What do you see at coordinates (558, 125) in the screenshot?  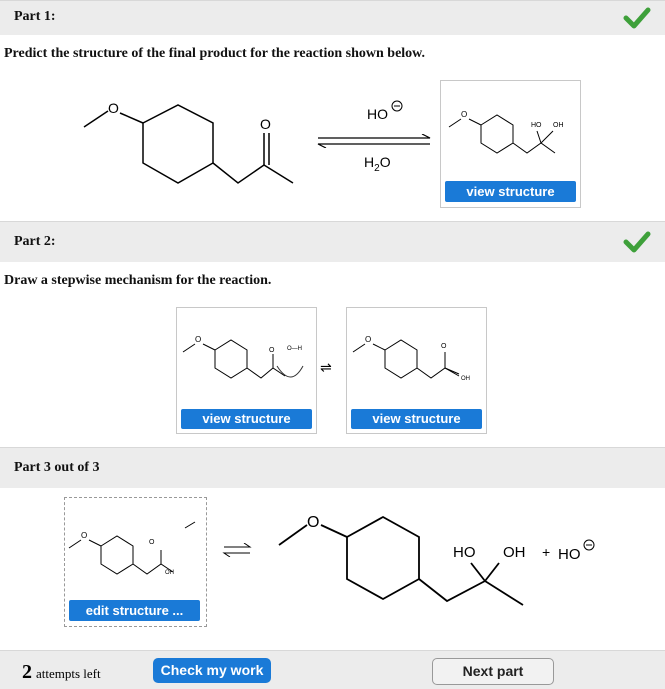 I see `product-label-oh: OH` at bounding box center [558, 125].